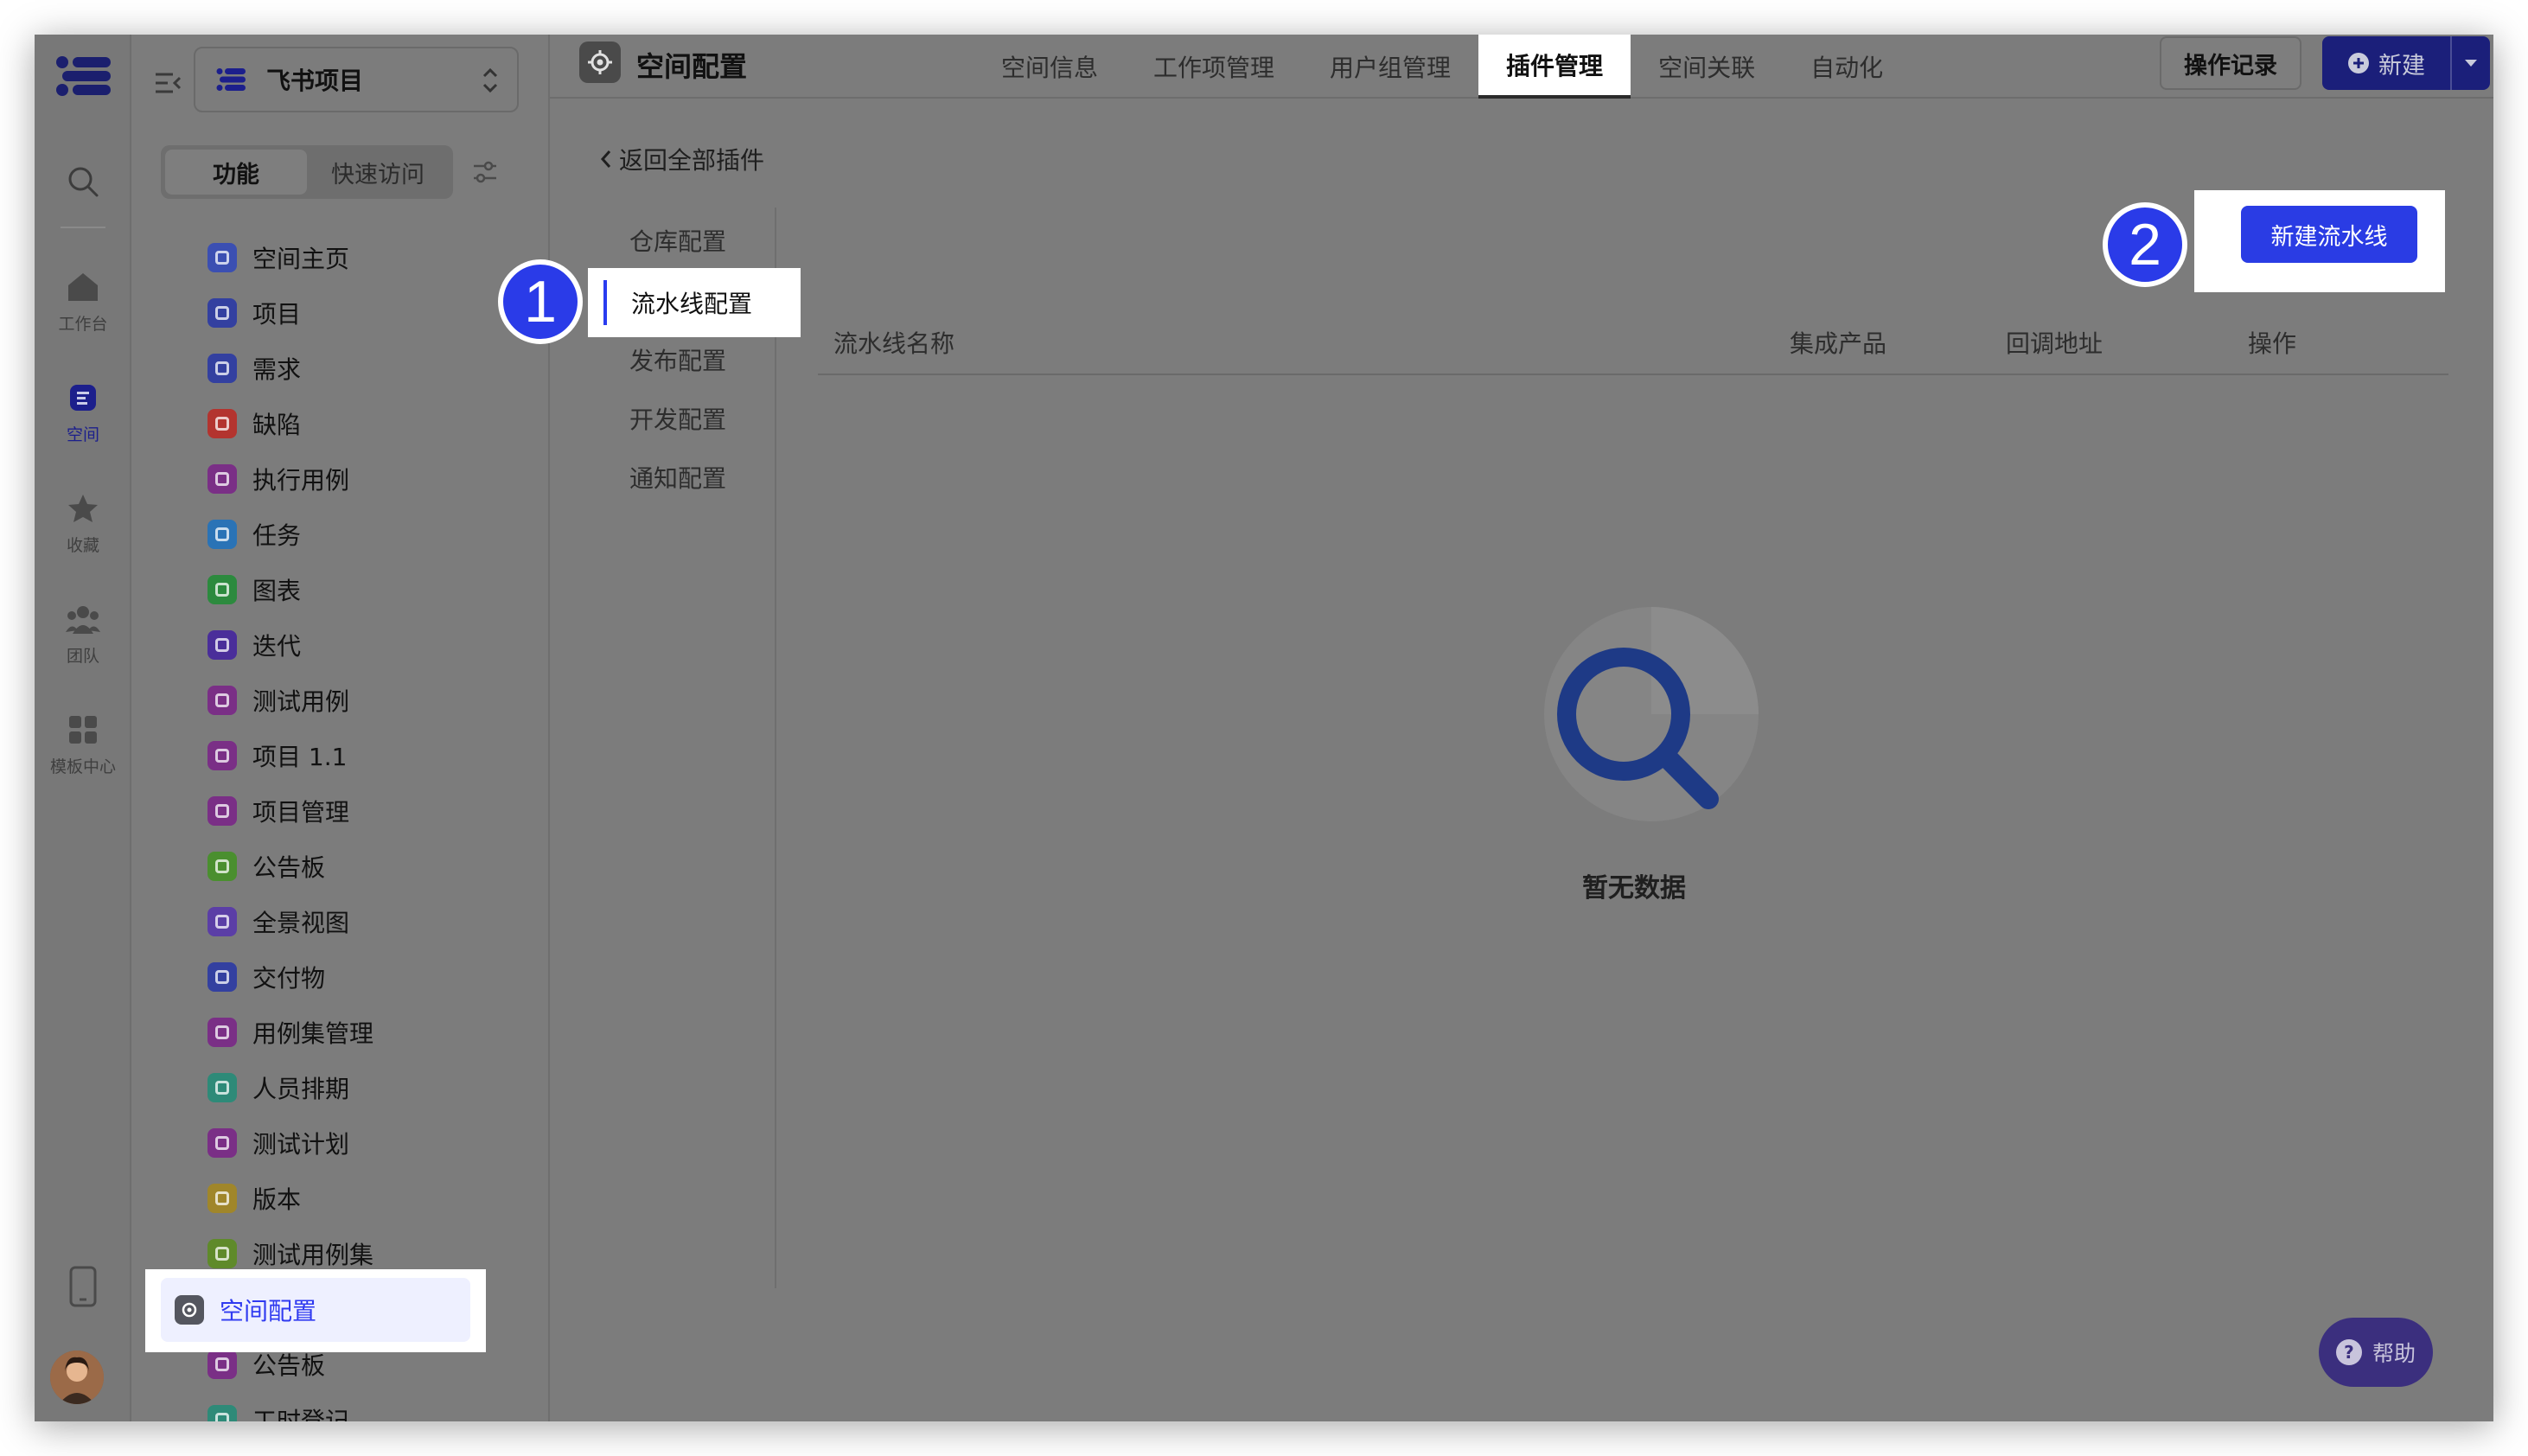 This screenshot has width=2528, height=1456. Describe the element at coordinates (2376, 1352) in the screenshot. I see `help-button: ? 帮助` at that location.